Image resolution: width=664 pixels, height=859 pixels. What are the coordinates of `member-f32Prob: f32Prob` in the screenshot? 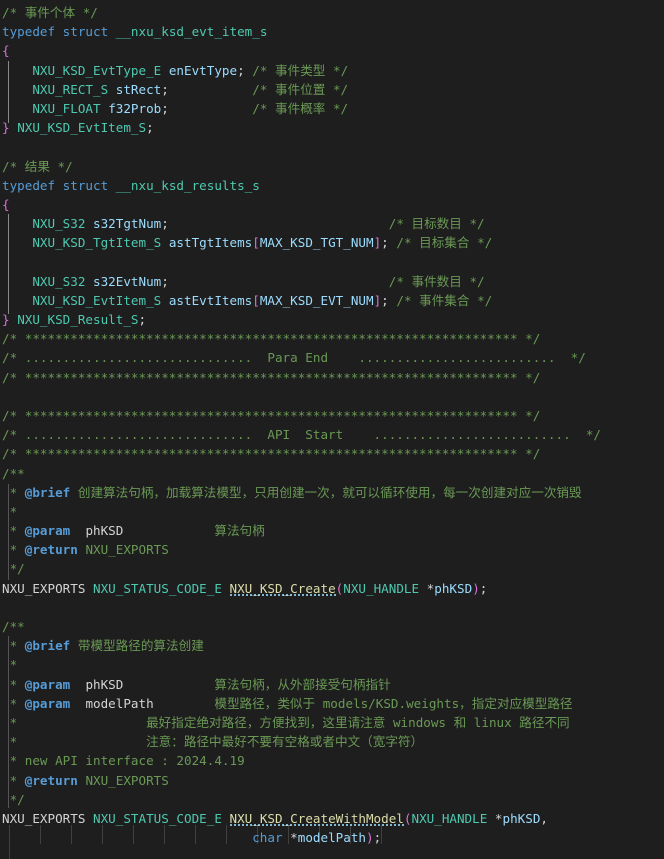 It's located at (135, 108).